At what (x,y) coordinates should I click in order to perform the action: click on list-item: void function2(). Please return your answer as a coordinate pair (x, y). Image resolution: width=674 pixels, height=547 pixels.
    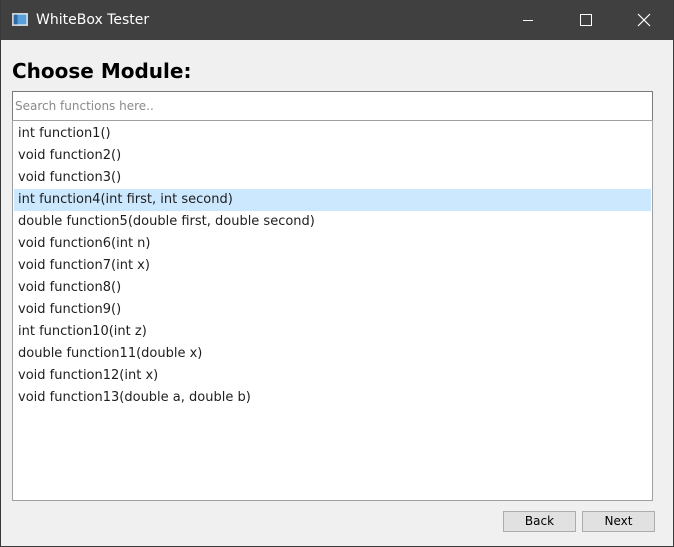
    Looking at the image, I should click on (332, 156).